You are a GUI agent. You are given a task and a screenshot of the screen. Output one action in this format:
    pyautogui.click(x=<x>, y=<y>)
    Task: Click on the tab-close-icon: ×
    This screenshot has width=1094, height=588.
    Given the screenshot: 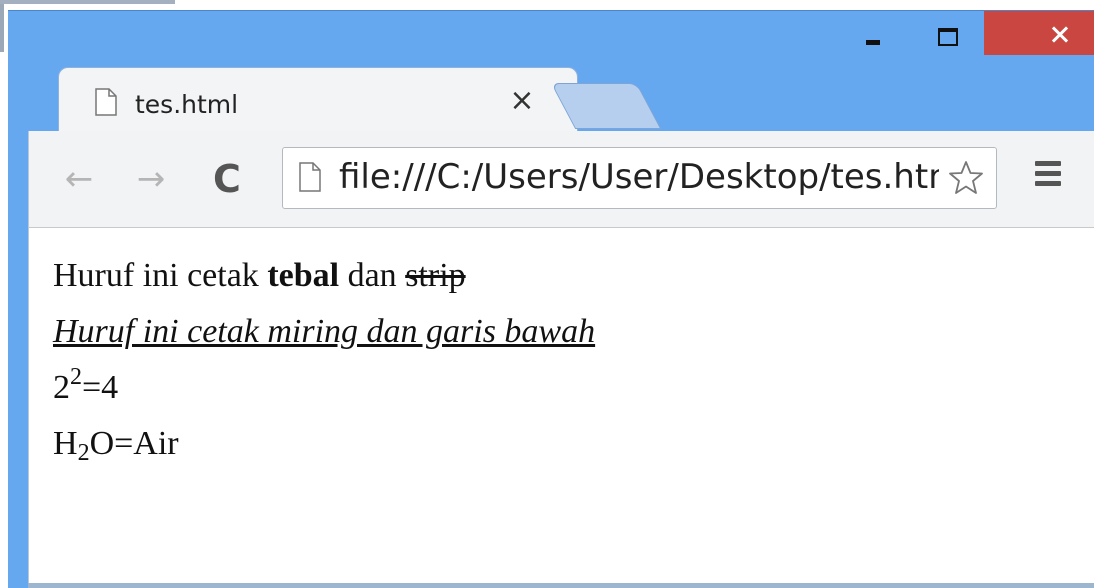 What is the action you would take?
    pyautogui.click(x=522, y=101)
    